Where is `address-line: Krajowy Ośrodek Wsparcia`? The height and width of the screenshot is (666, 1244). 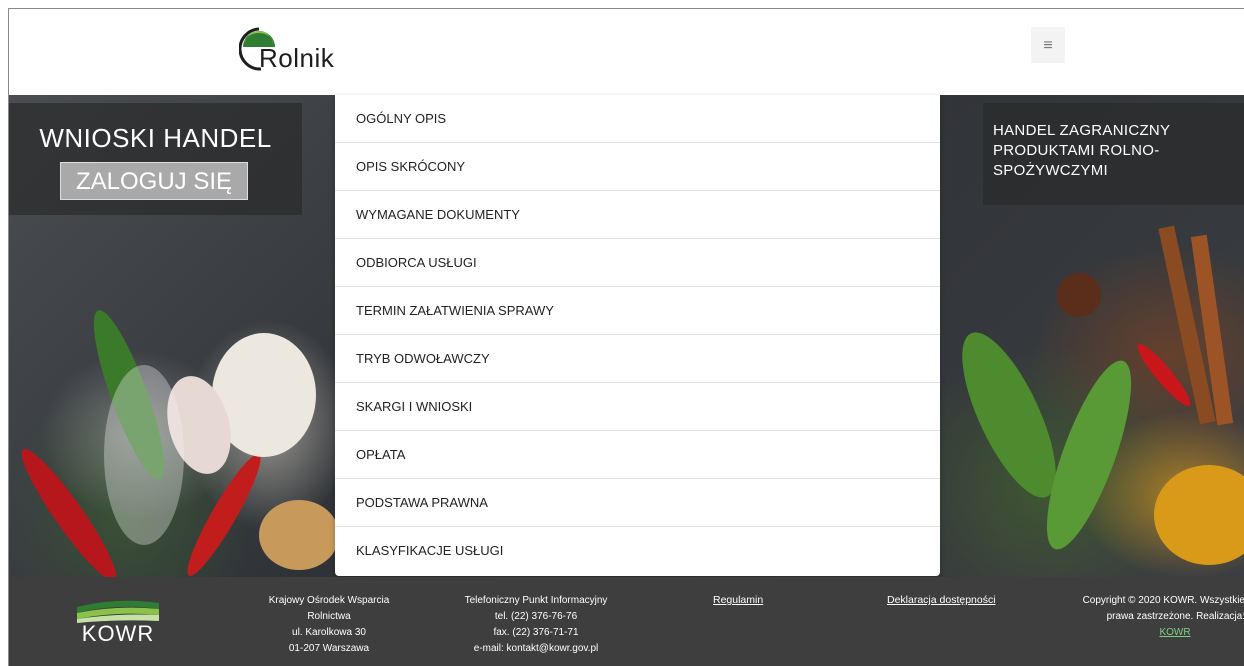
address-line: Krajowy Ośrodek Wsparcia is located at coordinates (329, 600).